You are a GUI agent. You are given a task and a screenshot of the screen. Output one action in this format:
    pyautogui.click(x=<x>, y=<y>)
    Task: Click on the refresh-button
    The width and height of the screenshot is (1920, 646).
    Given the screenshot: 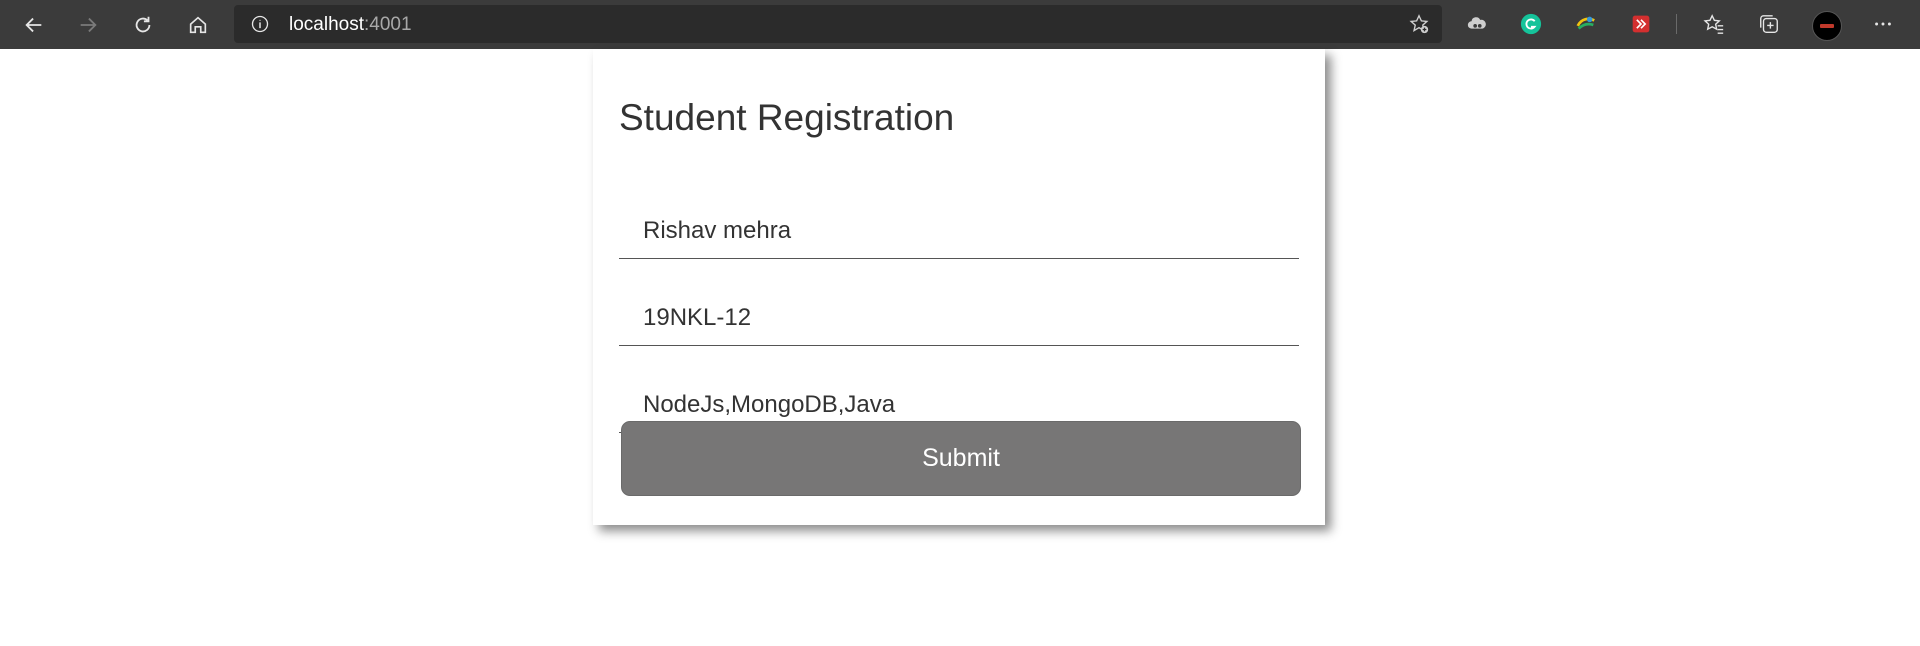 What is the action you would take?
    pyautogui.click(x=143, y=25)
    